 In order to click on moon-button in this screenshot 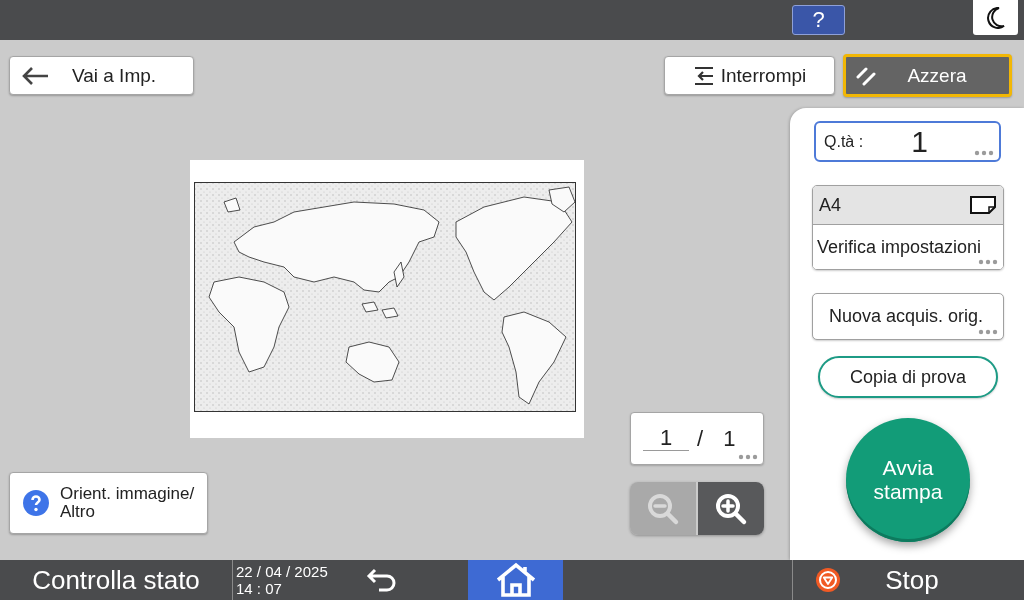, I will do `click(995, 17)`.